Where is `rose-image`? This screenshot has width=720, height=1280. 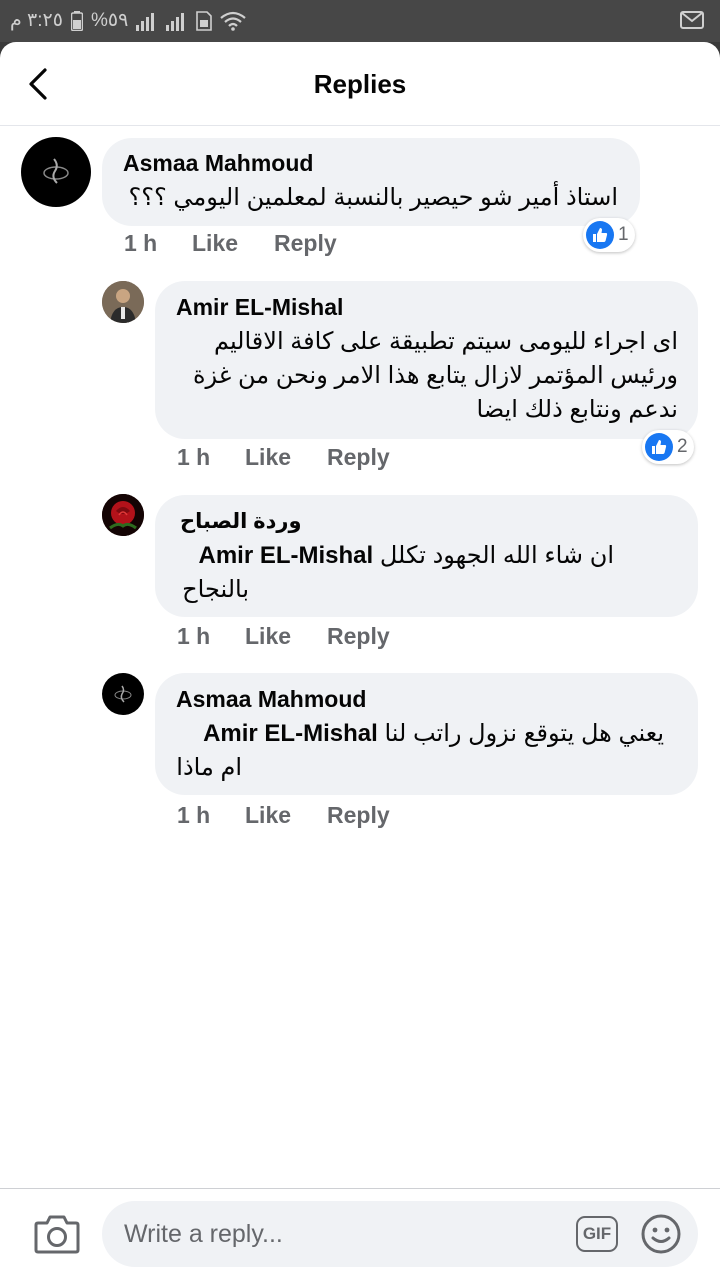 rose-image is located at coordinates (123, 515).